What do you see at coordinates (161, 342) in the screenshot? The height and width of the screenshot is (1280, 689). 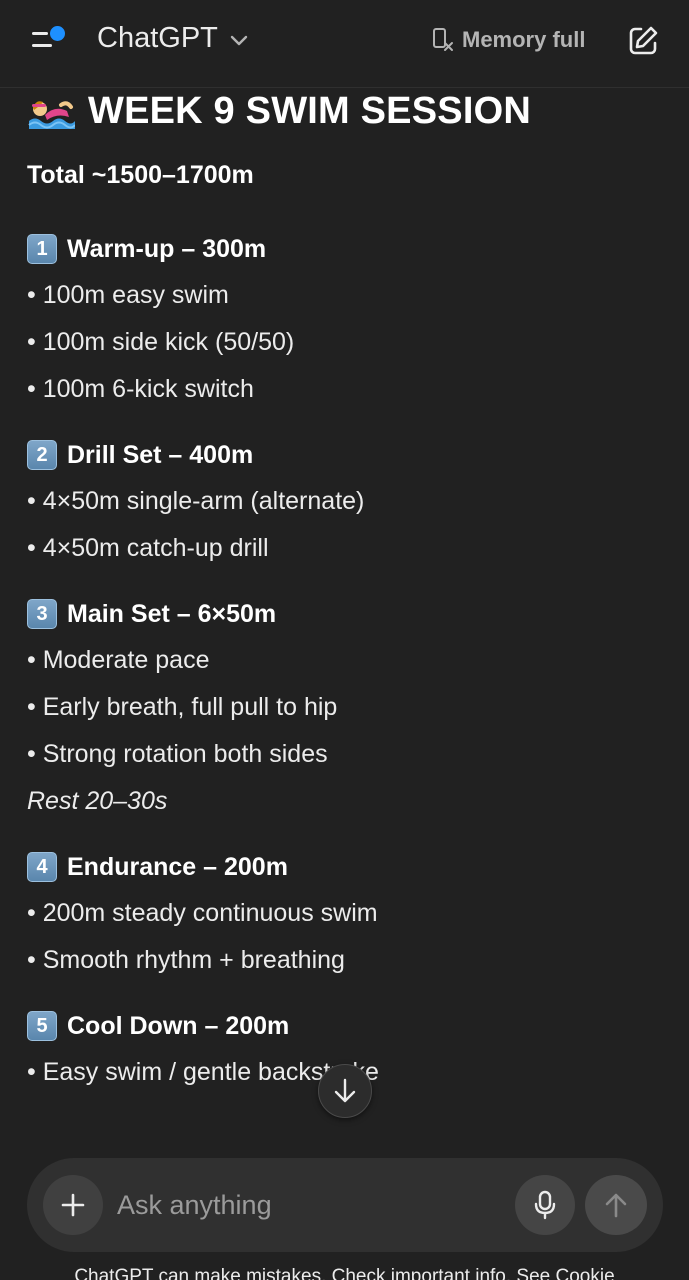 I see `list-item: • 100m side kick (50/50)` at bounding box center [161, 342].